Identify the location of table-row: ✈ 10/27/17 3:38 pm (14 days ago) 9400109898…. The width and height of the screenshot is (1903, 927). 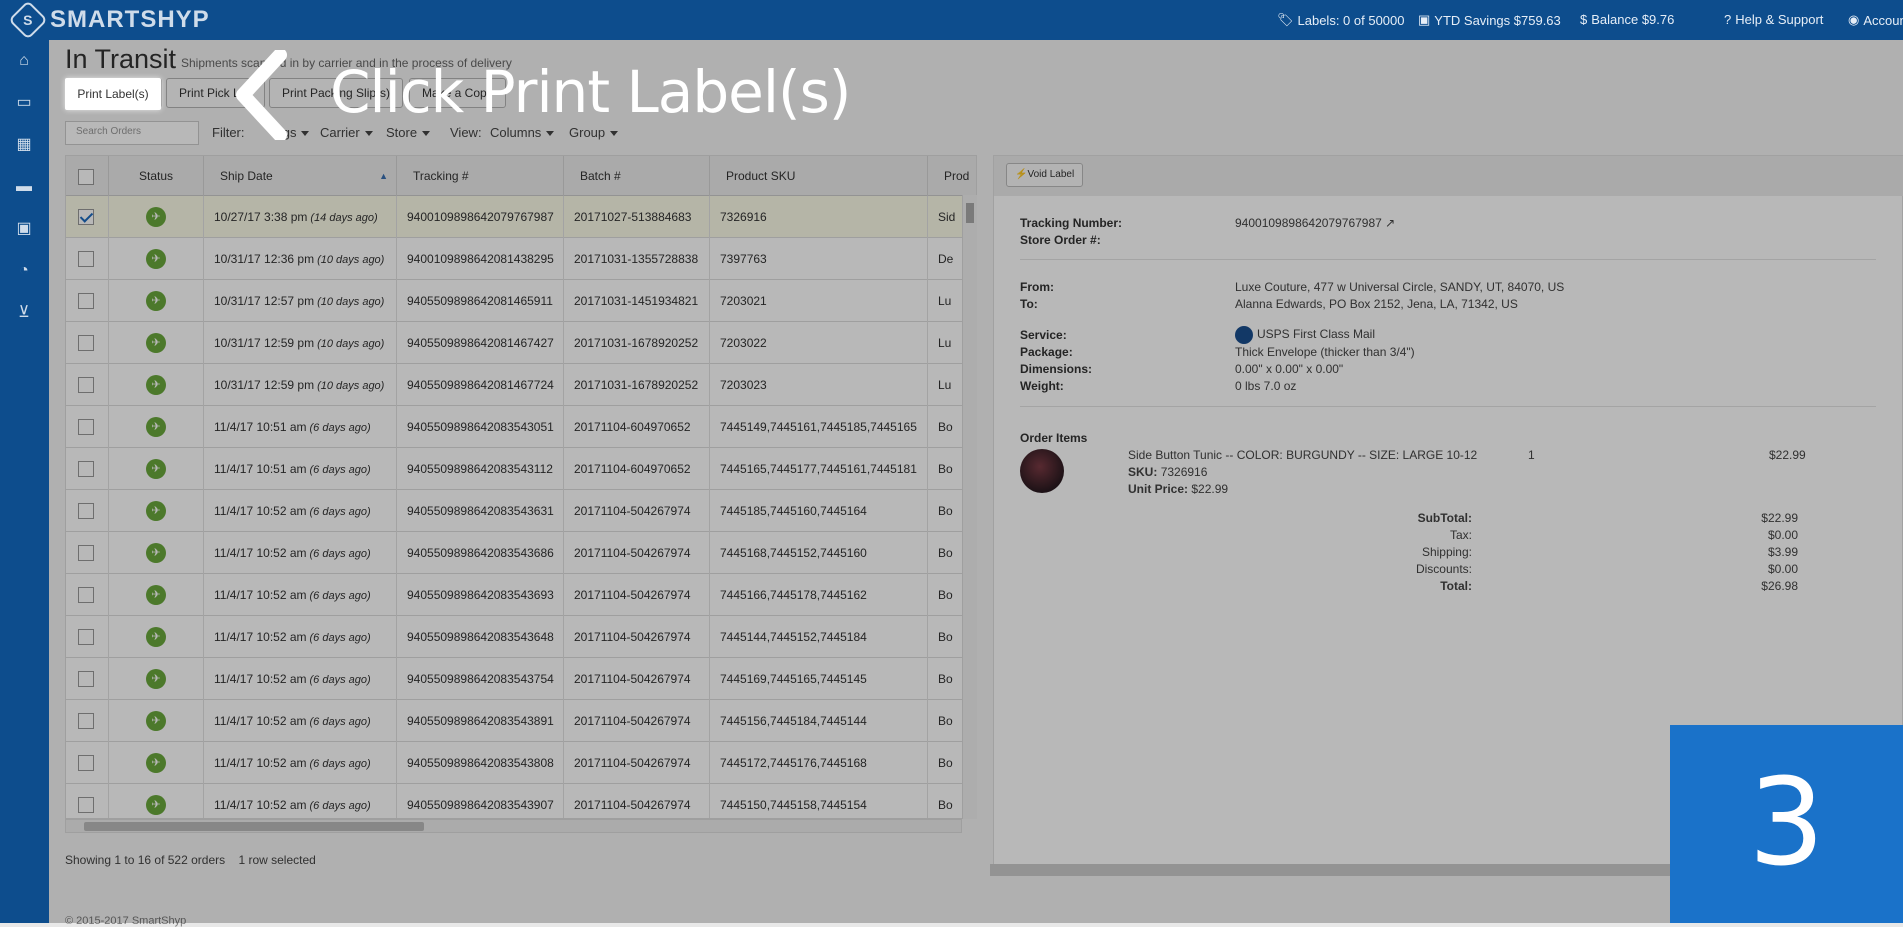
(521, 217).